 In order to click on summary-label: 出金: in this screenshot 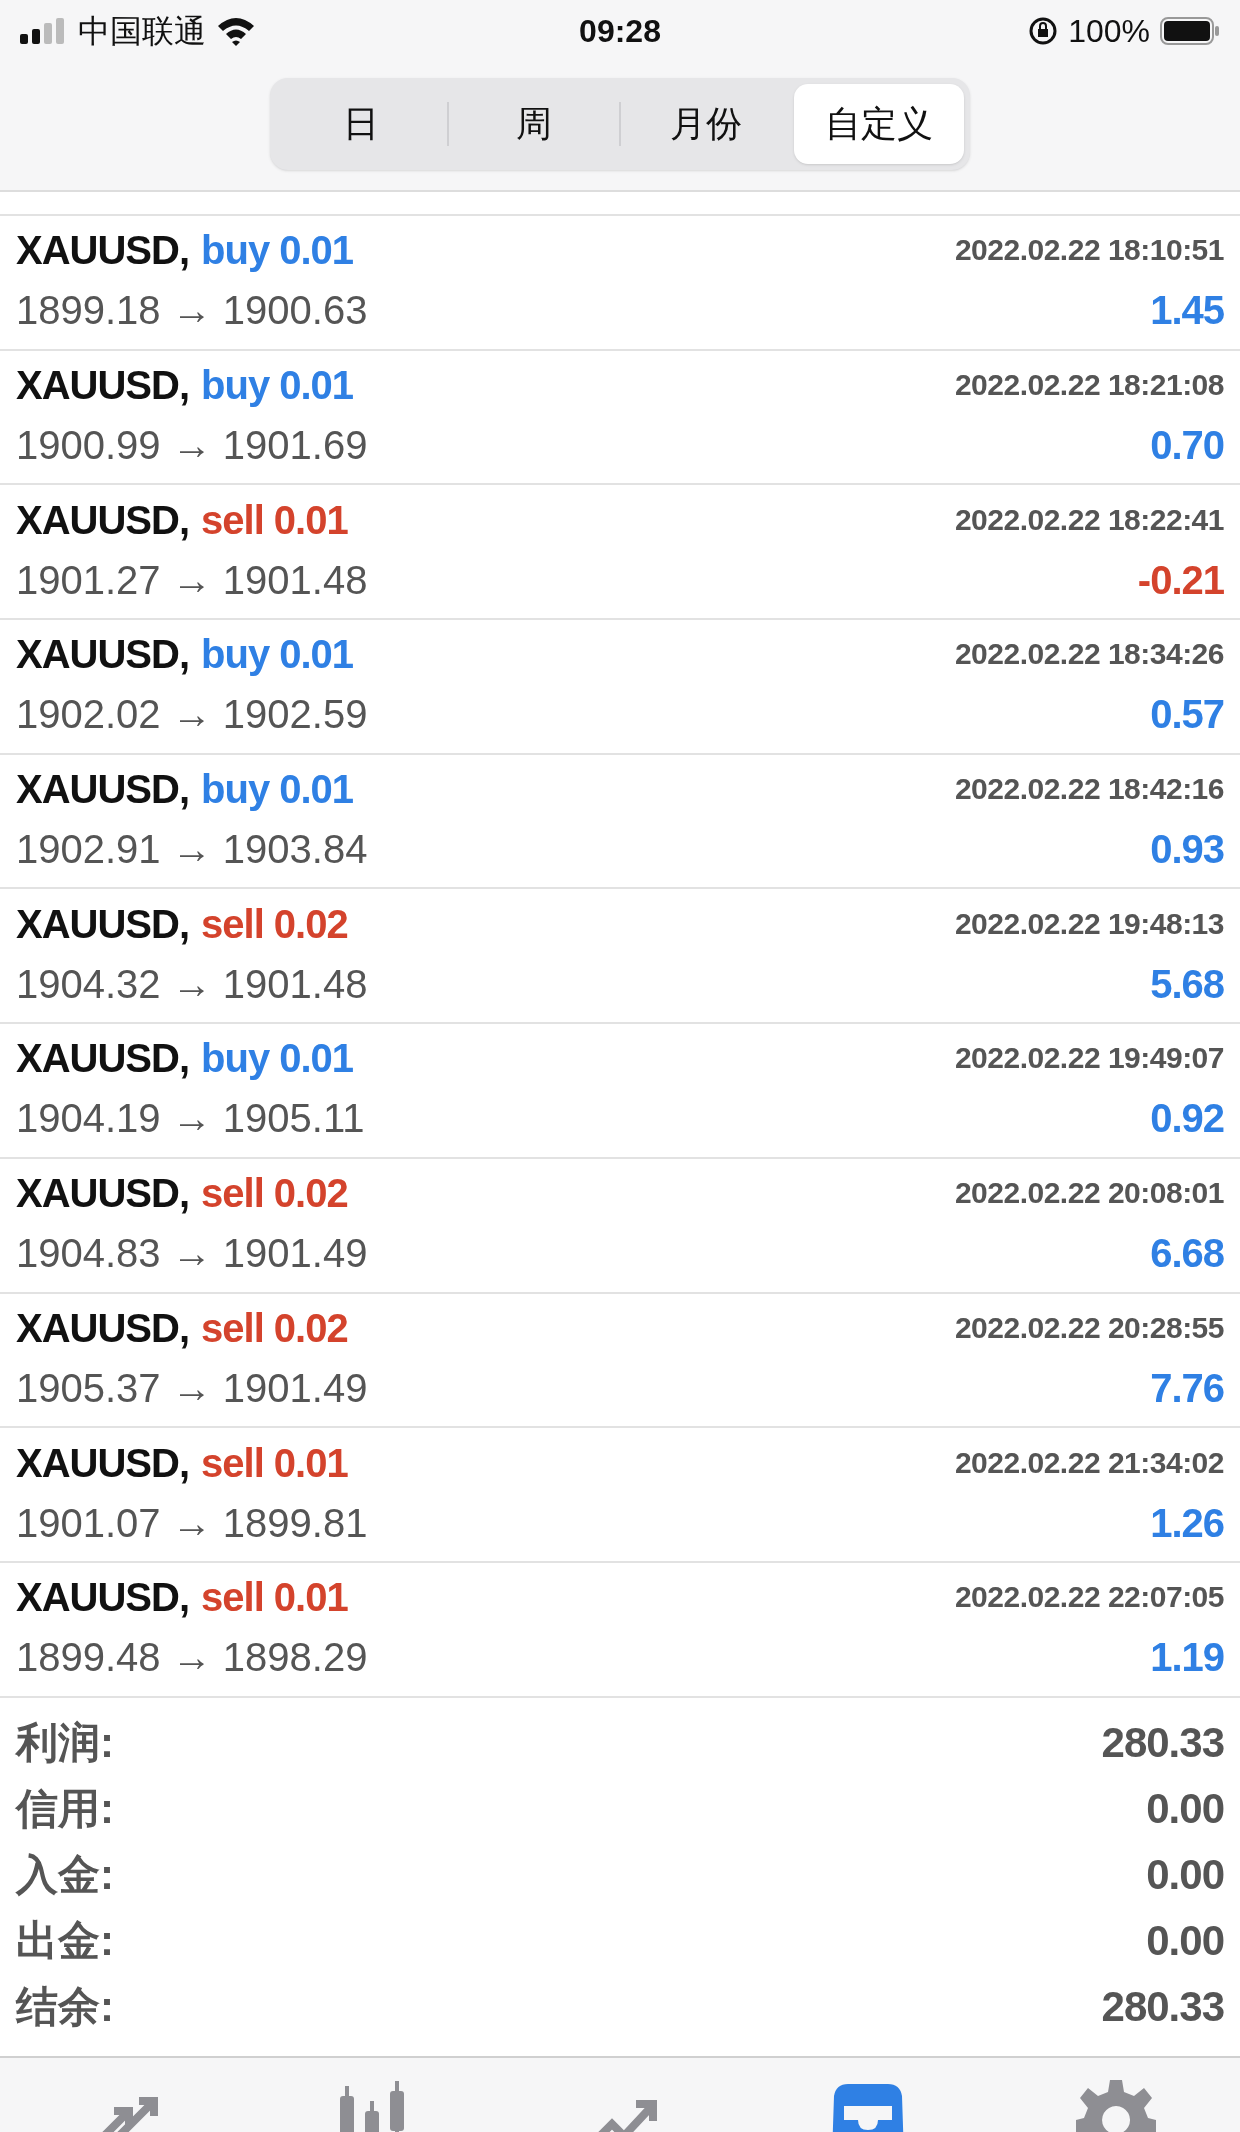, I will do `click(65, 1941)`.